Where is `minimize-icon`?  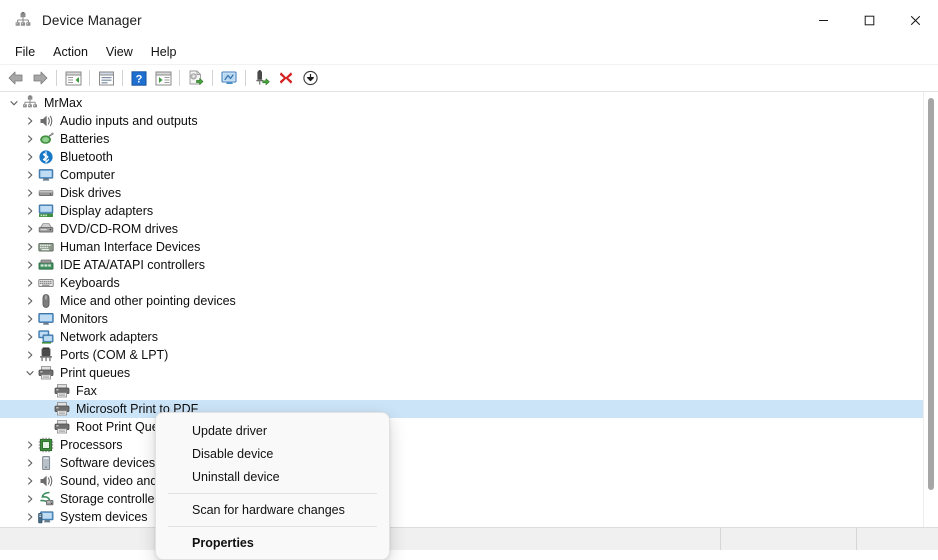
minimize-icon is located at coordinates (823, 20).